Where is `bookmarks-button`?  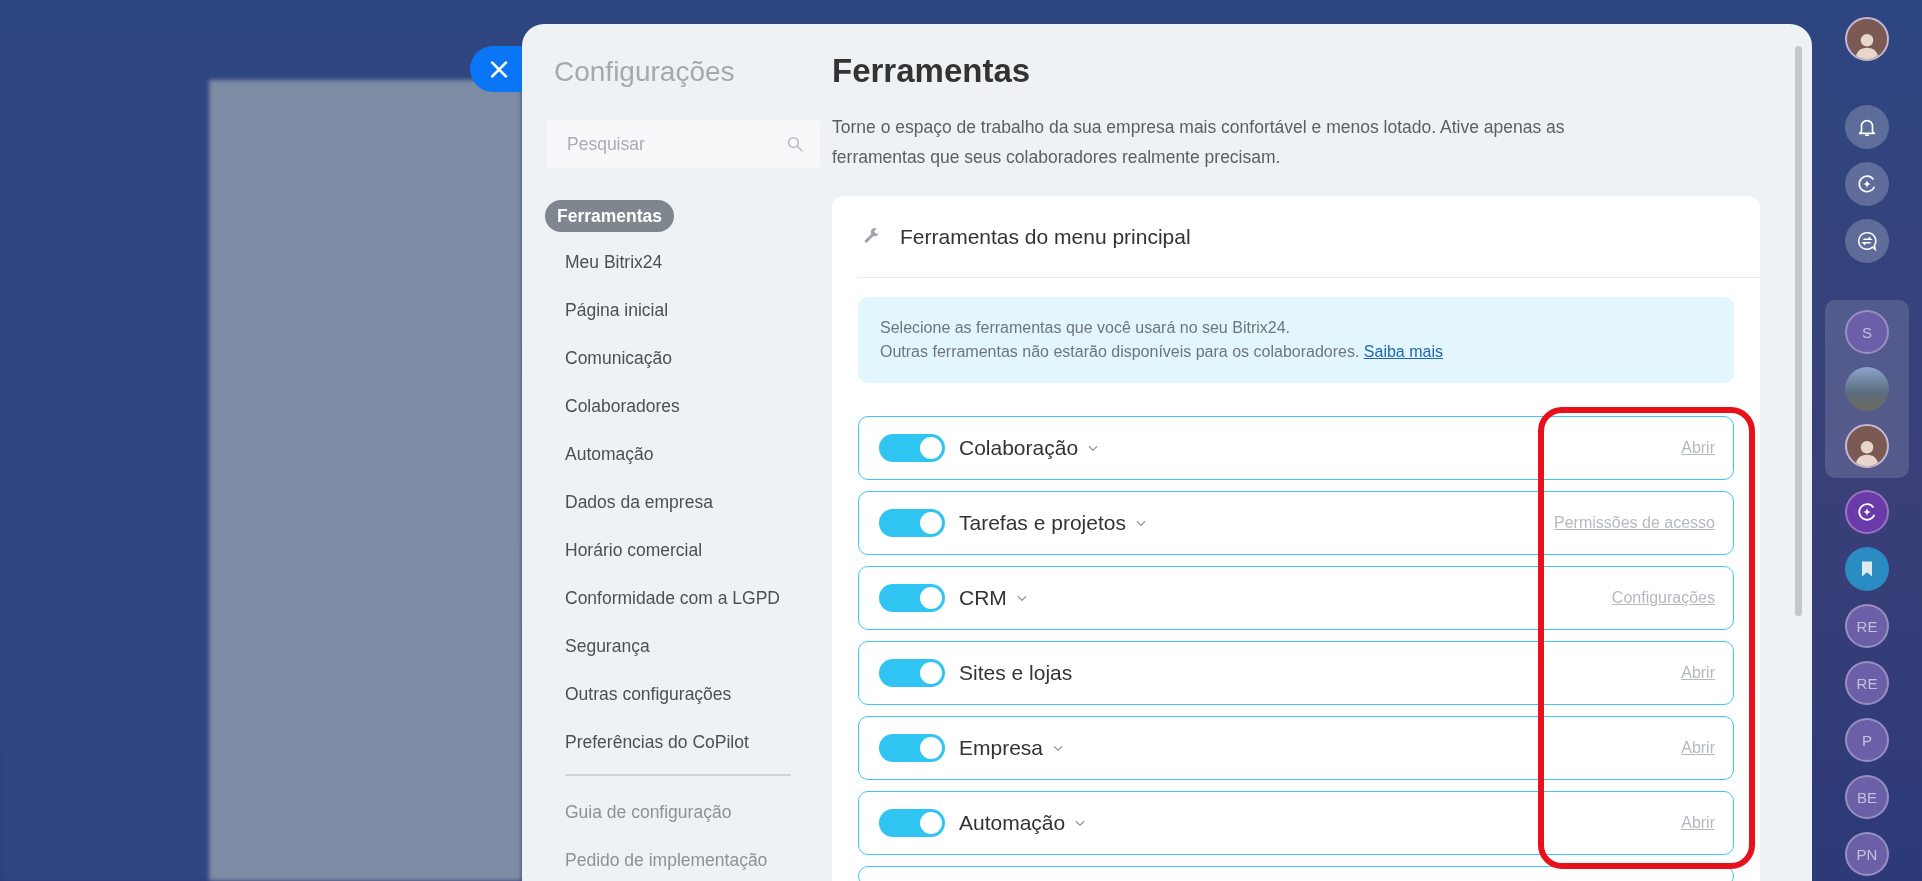
bookmarks-button is located at coordinates (1867, 569).